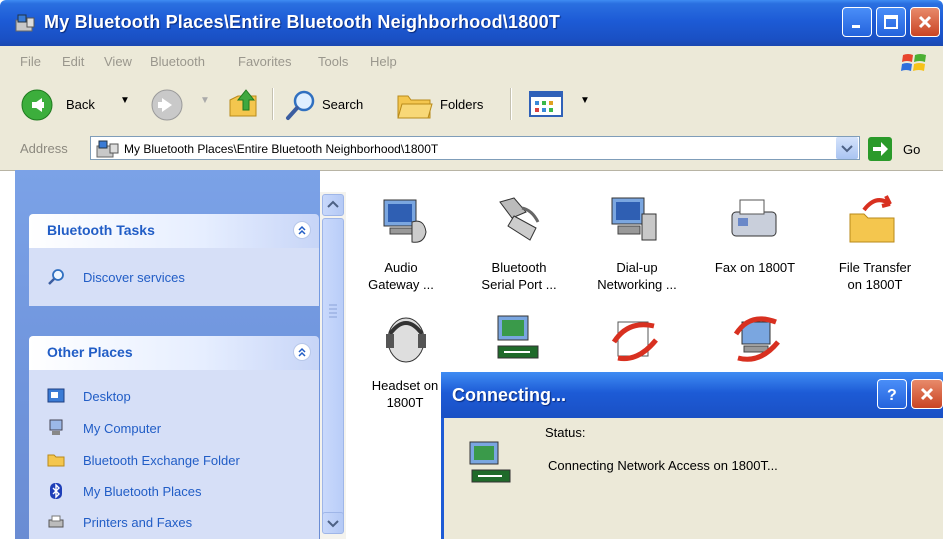 The height and width of the screenshot is (539, 943). Describe the element at coordinates (406, 340) in the screenshot. I see `headset-icon` at that location.